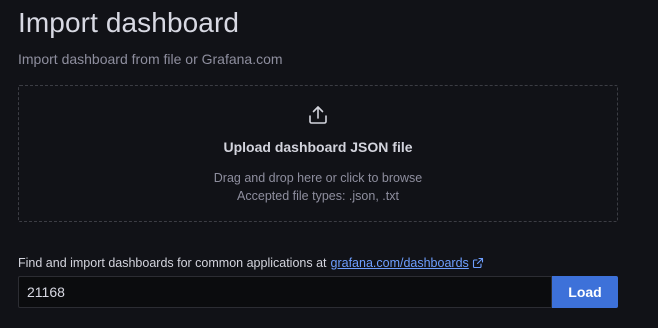 The image size is (658, 328). What do you see at coordinates (318, 147) in the screenshot?
I see `upload-title: Upload dashboard JSON file` at bounding box center [318, 147].